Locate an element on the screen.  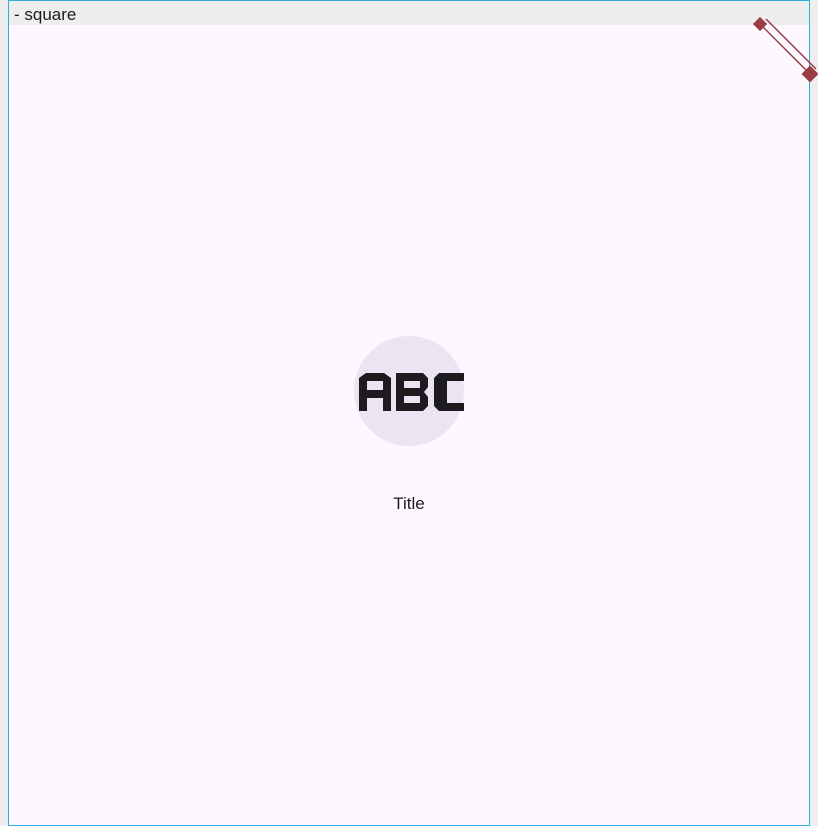
title-text: Title is located at coordinates (409, 503).